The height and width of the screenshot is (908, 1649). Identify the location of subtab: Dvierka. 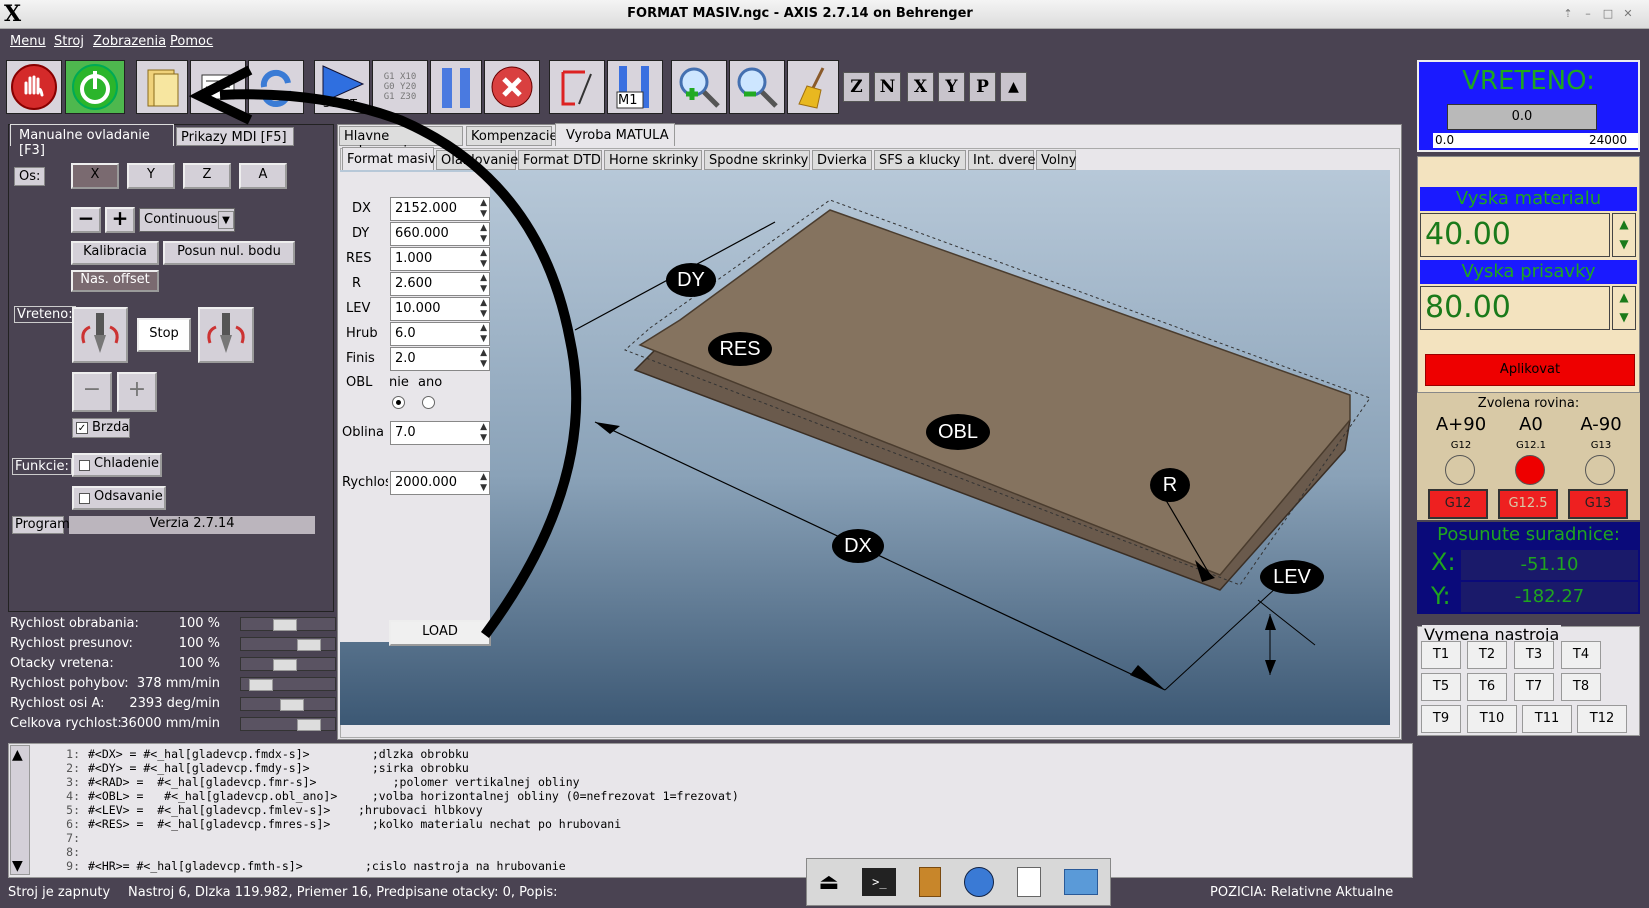
(842, 160).